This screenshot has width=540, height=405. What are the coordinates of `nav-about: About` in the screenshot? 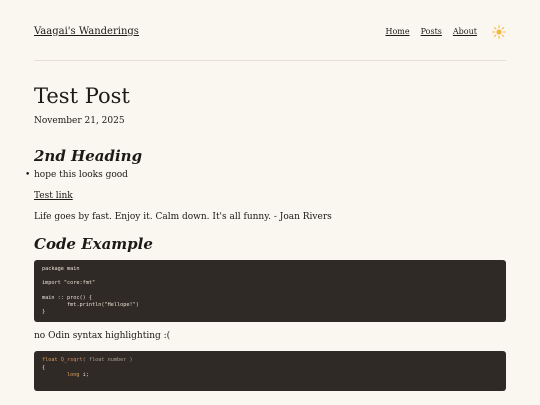 It's located at (465, 31).